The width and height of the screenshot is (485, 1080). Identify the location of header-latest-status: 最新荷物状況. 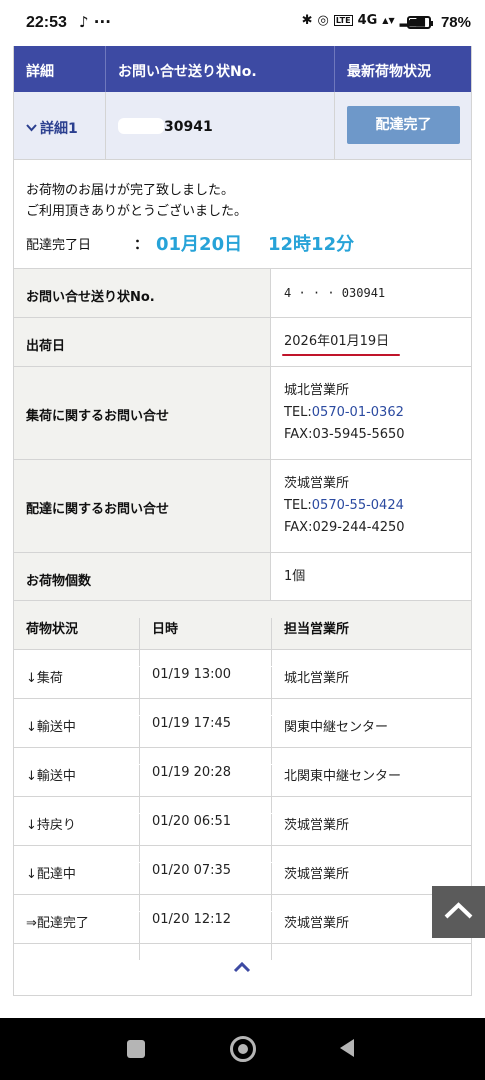
(389, 72).